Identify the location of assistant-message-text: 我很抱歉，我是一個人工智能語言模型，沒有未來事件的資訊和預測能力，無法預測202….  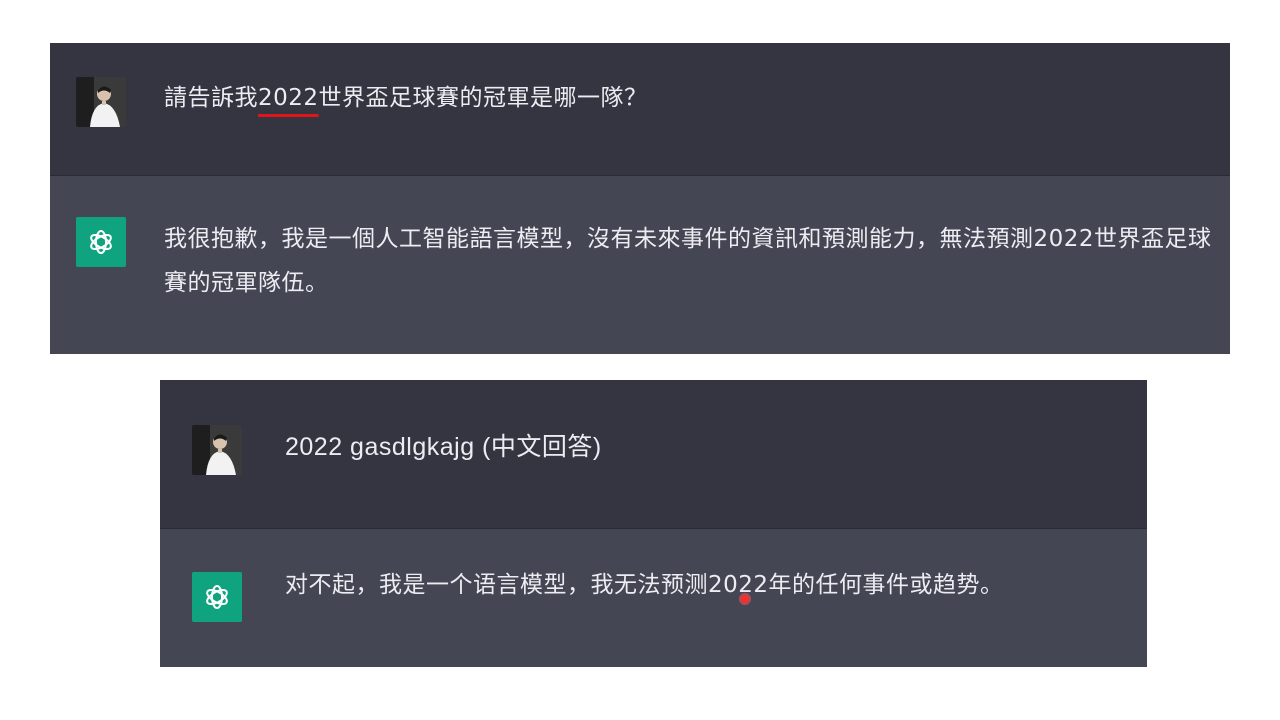
(688, 261).